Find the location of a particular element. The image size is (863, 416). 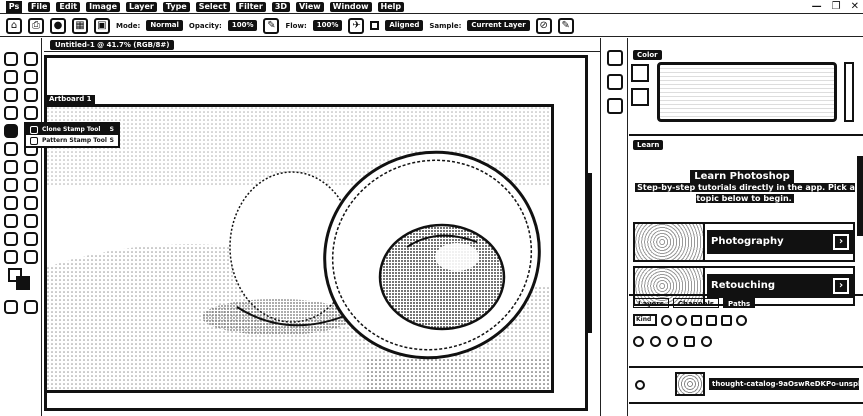

type-tool-icon is located at coordinates (11, 221).